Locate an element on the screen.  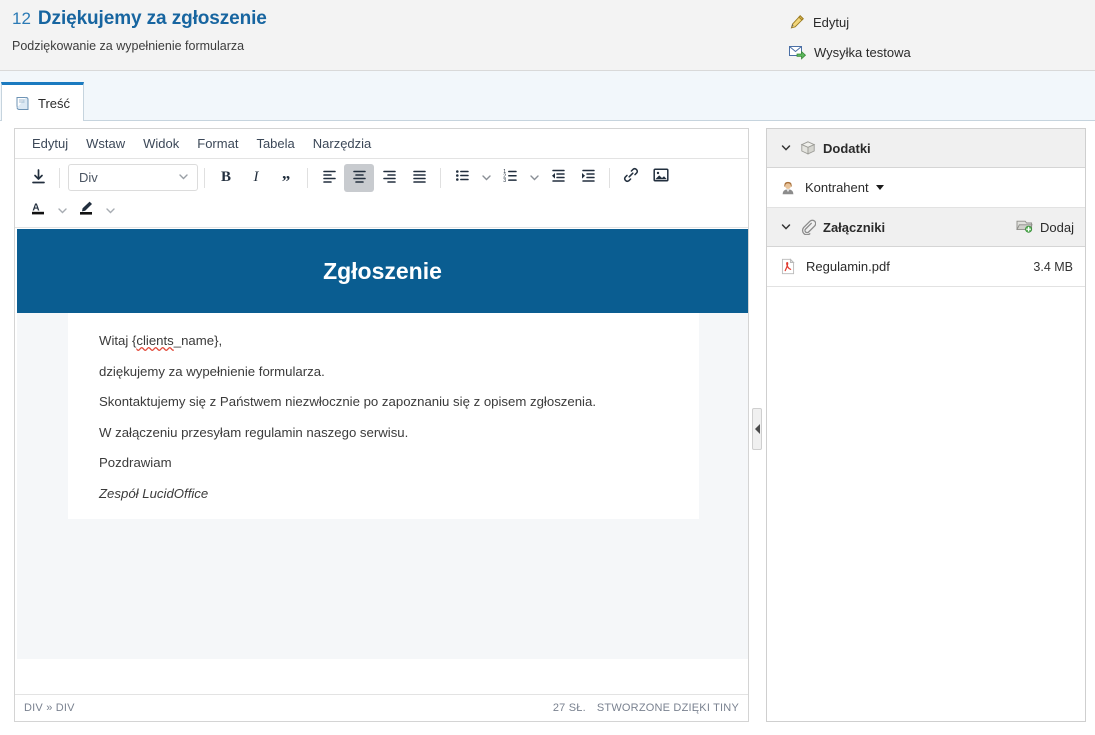
tab-bar: Treść is located at coordinates (547, 96).